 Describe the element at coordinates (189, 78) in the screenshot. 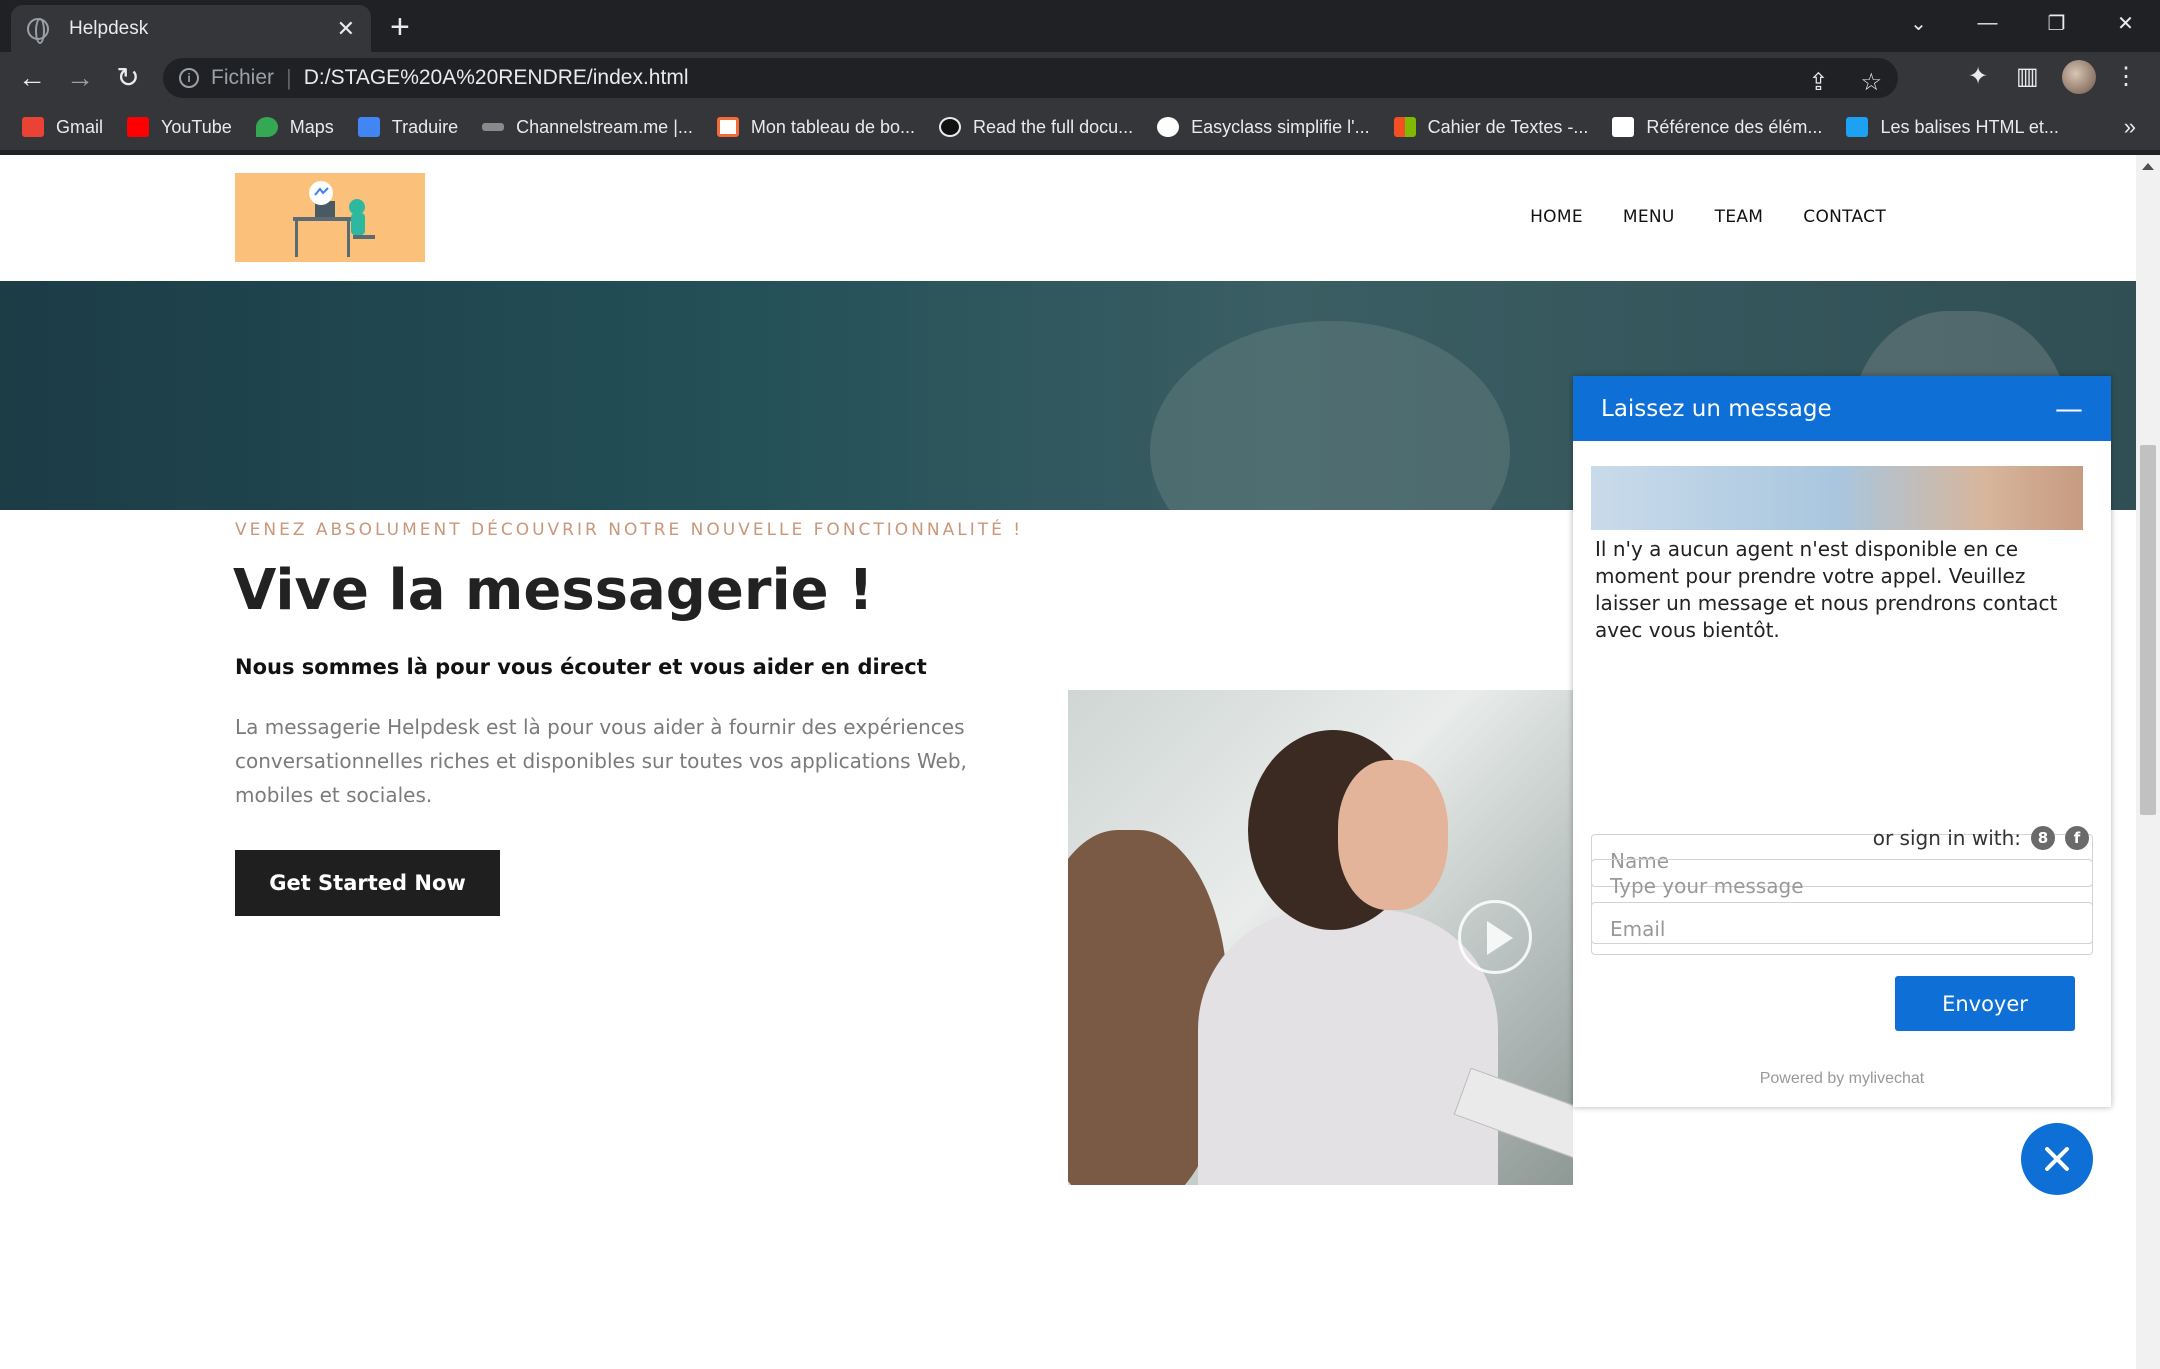

I see `info-icon: i` at that location.